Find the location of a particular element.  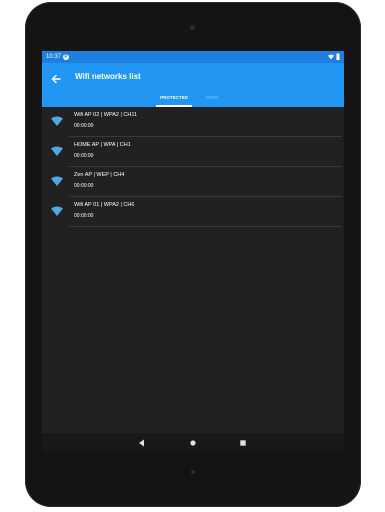

list-item: HOME AP | WPA | CH1 00:00:00 is located at coordinates (193, 151).